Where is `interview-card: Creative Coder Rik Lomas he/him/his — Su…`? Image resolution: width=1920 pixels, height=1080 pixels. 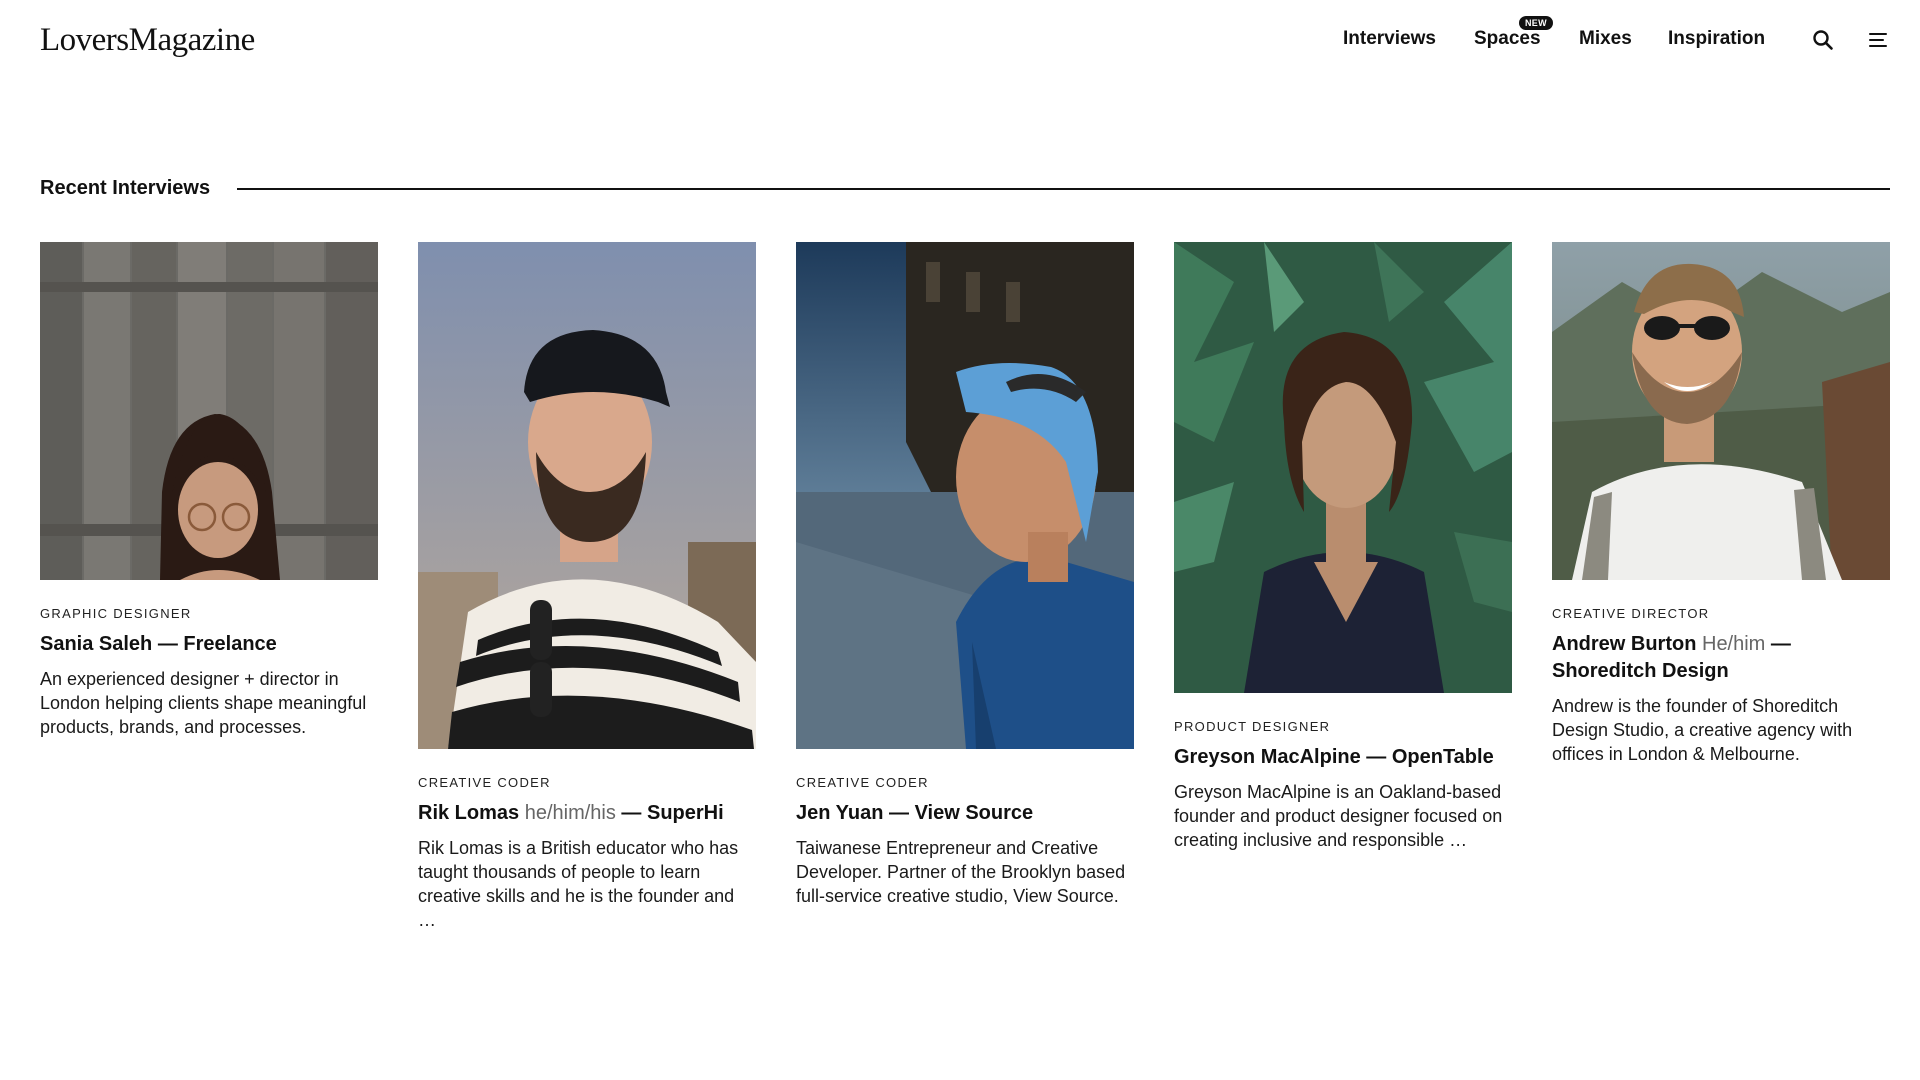
interview-card: Creative Coder Rik Lomas he/him/his — Su… is located at coordinates (587, 587).